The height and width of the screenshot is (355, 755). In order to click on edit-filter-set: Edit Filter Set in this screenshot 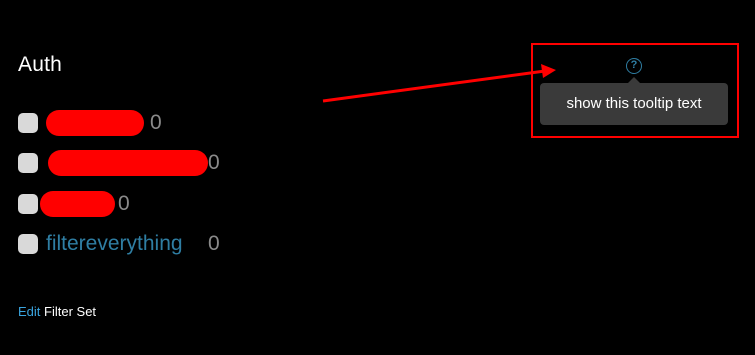, I will do `click(57, 311)`.